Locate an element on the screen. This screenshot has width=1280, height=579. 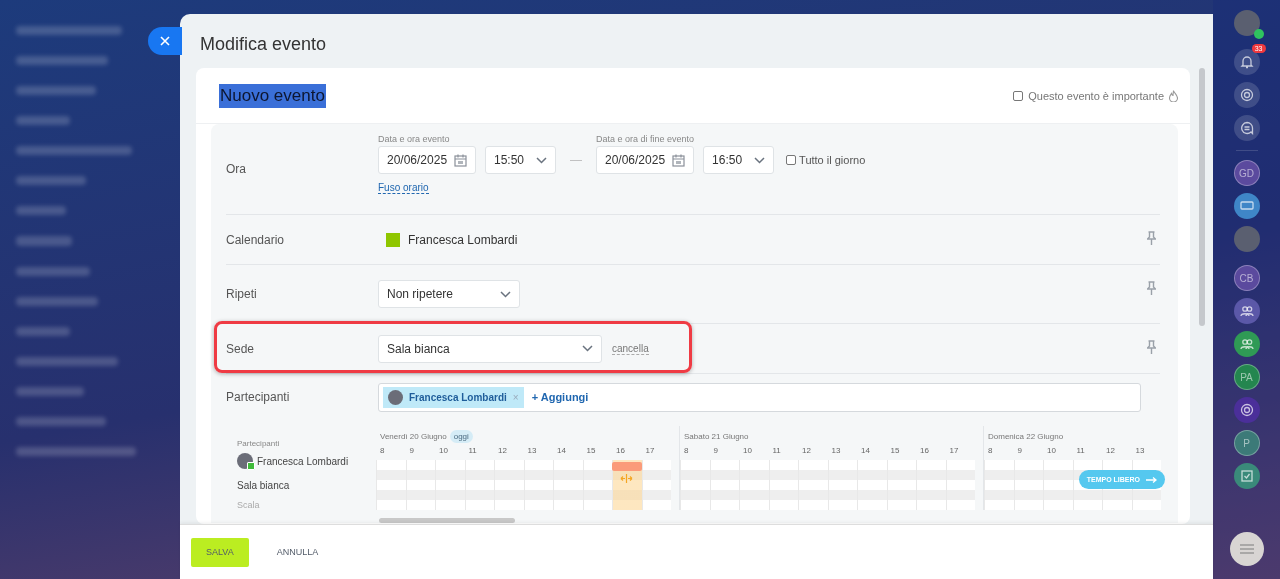
room-name: Sala bianca is located at coordinates (263, 485).